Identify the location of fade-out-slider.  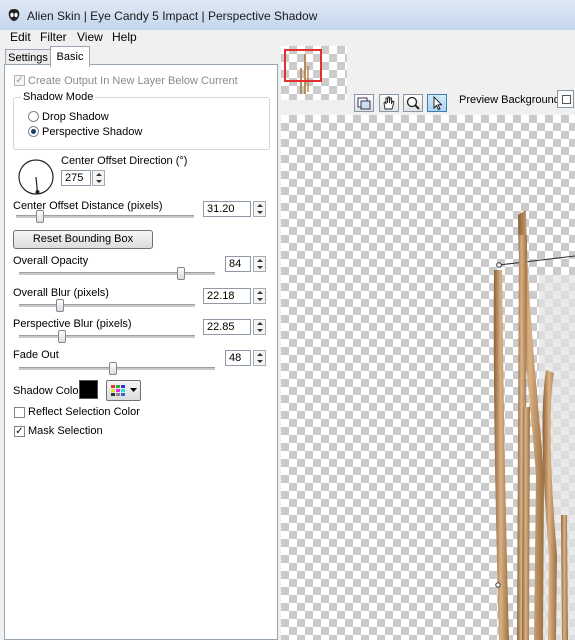
(113, 368).